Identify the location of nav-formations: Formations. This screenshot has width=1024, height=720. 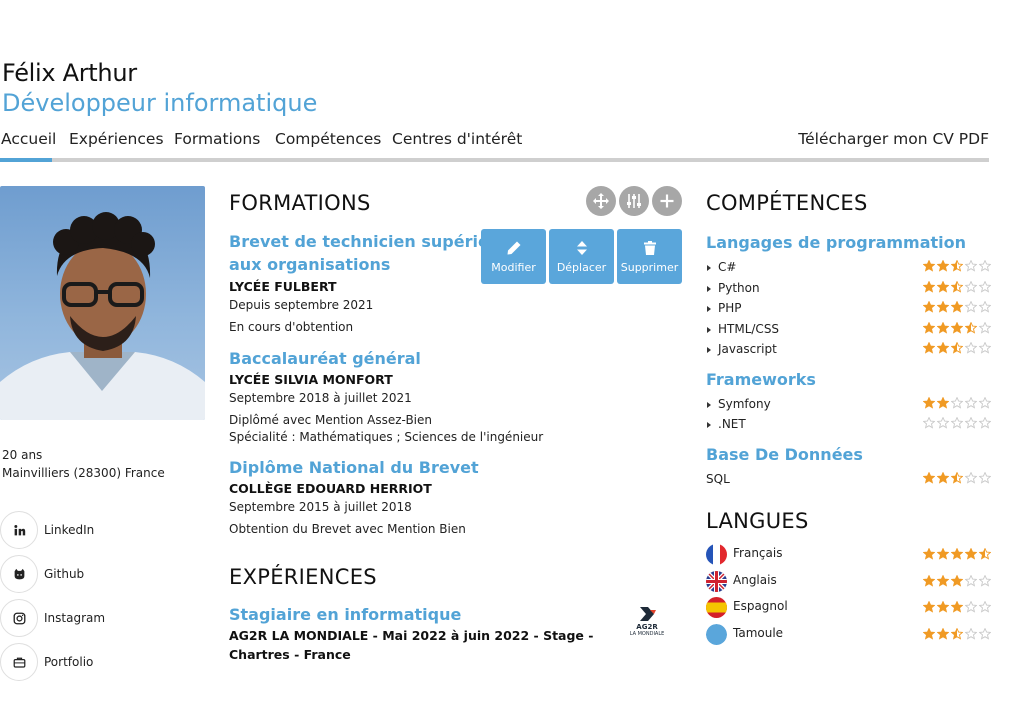
(217, 139).